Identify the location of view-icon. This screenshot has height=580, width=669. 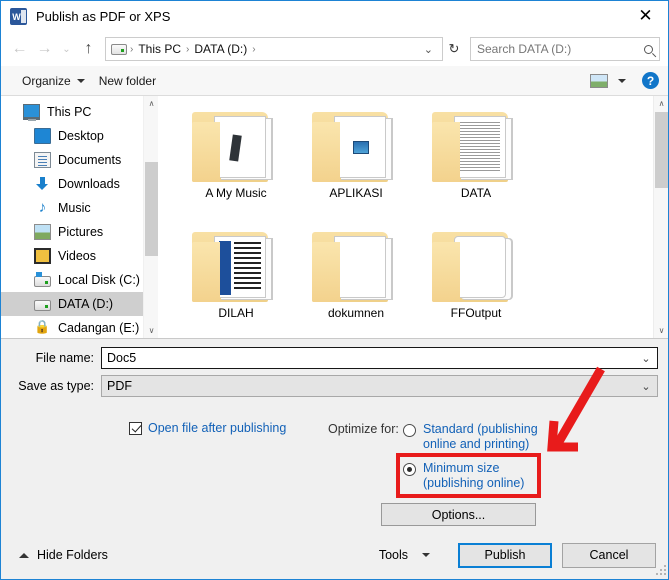
(599, 80).